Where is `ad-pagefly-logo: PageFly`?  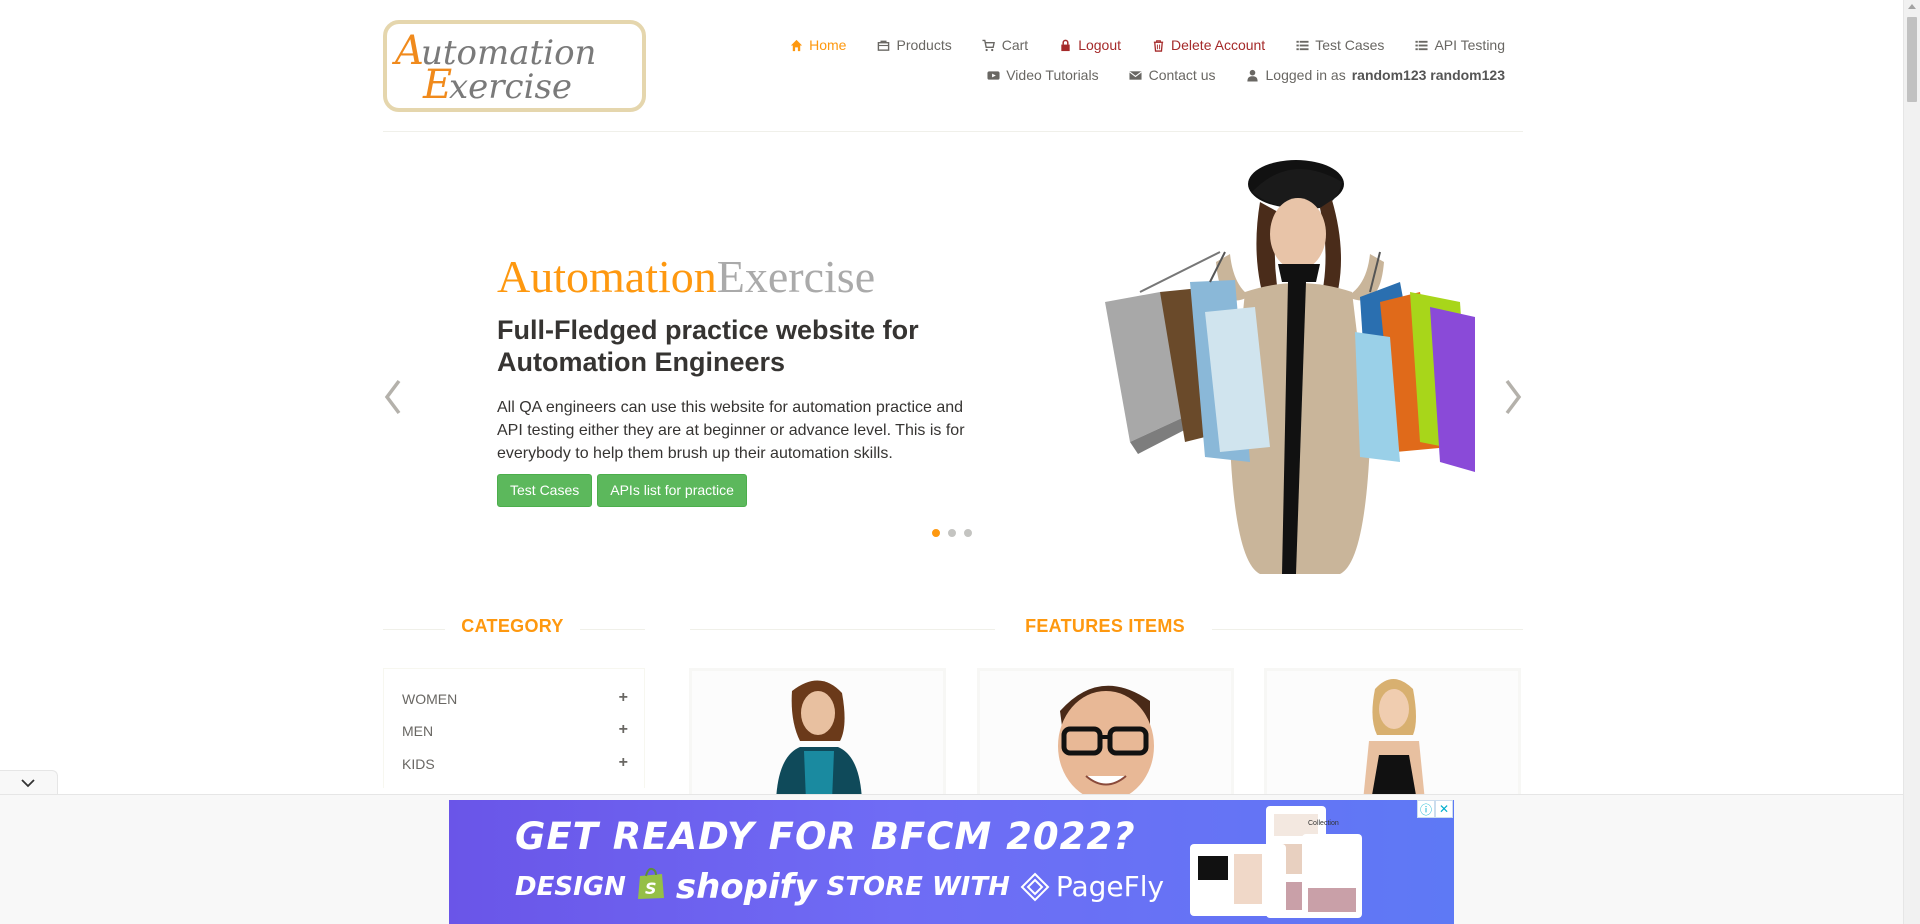
ad-pagefly-logo: PageFly is located at coordinates (1092, 886).